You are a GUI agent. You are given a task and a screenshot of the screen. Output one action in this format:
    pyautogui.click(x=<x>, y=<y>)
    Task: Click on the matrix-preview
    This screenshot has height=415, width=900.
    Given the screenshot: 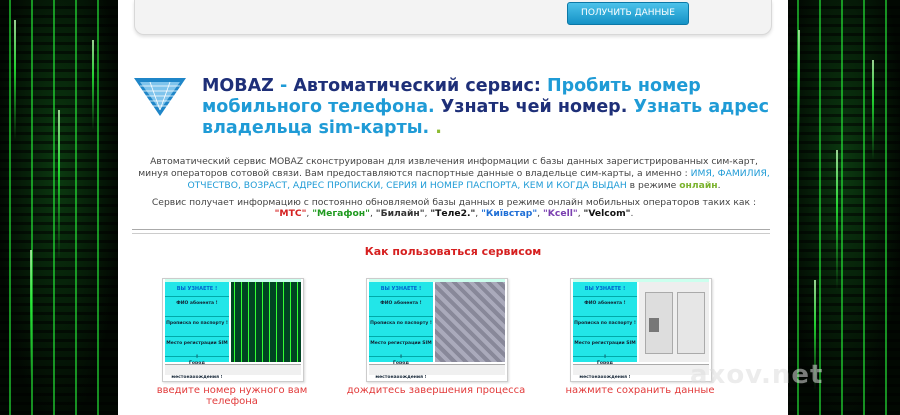 What is the action you would take?
    pyautogui.click(x=266, y=322)
    